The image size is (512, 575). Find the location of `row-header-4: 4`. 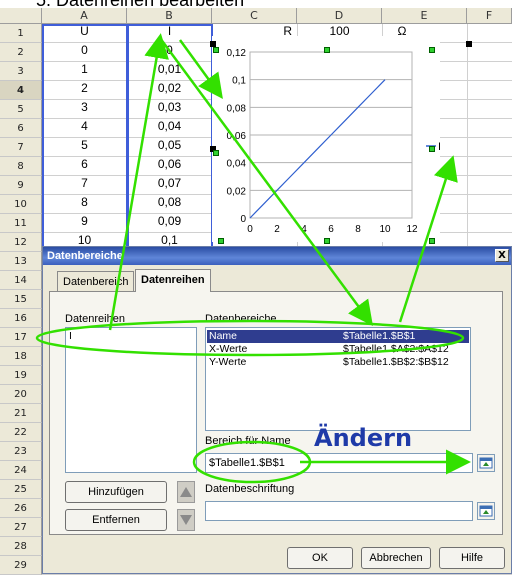

row-header-4: 4 is located at coordinates (21, 90).